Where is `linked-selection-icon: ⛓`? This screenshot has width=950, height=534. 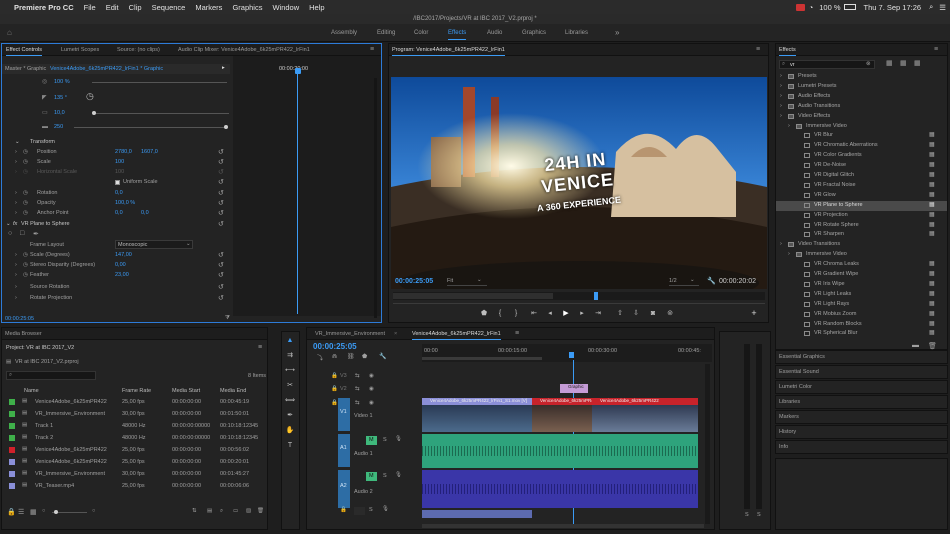 linked-selection-icon: ⛓ is located at coordinates (351, 356).